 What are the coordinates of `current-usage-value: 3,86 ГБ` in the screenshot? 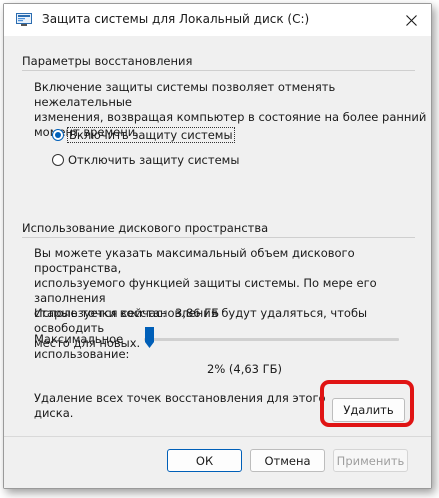 It's located at (197, 313).